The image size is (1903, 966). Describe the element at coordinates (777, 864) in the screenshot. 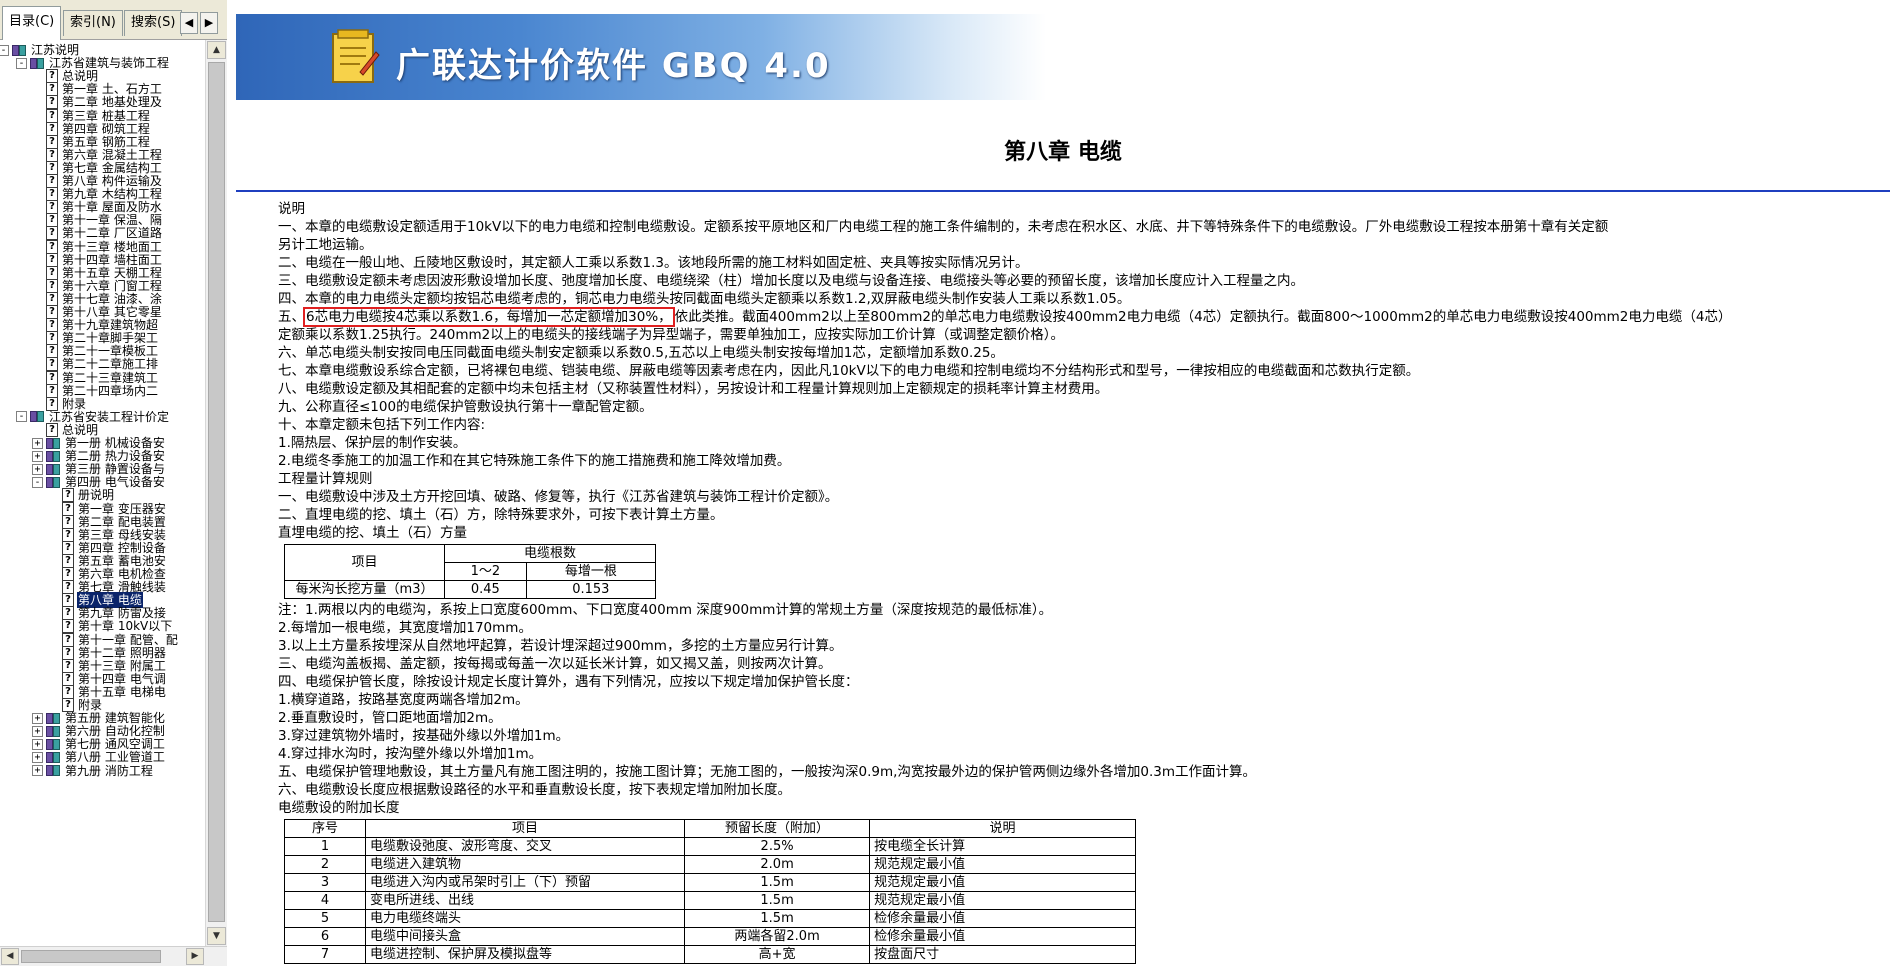

I see `table-cell: 2.0m` at that location.